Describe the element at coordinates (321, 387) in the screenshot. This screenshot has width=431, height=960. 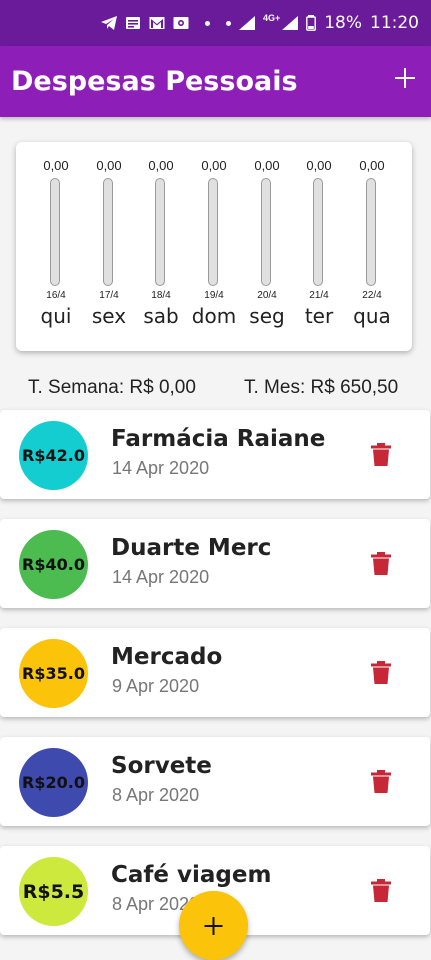
I see `month-total: T. Mes: R$ 650,50` at that location.